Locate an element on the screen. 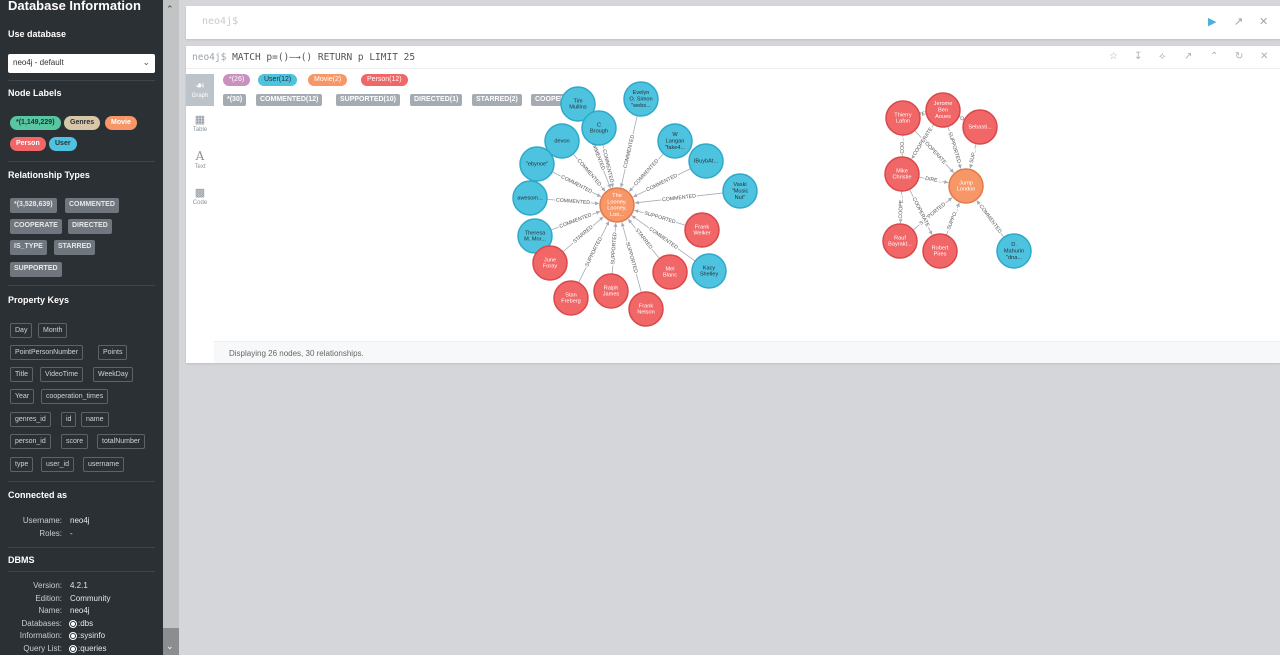 The height and width of the screenshot is (655, 1280). node-label-pill: Genres is located at coordinates (82, 123).